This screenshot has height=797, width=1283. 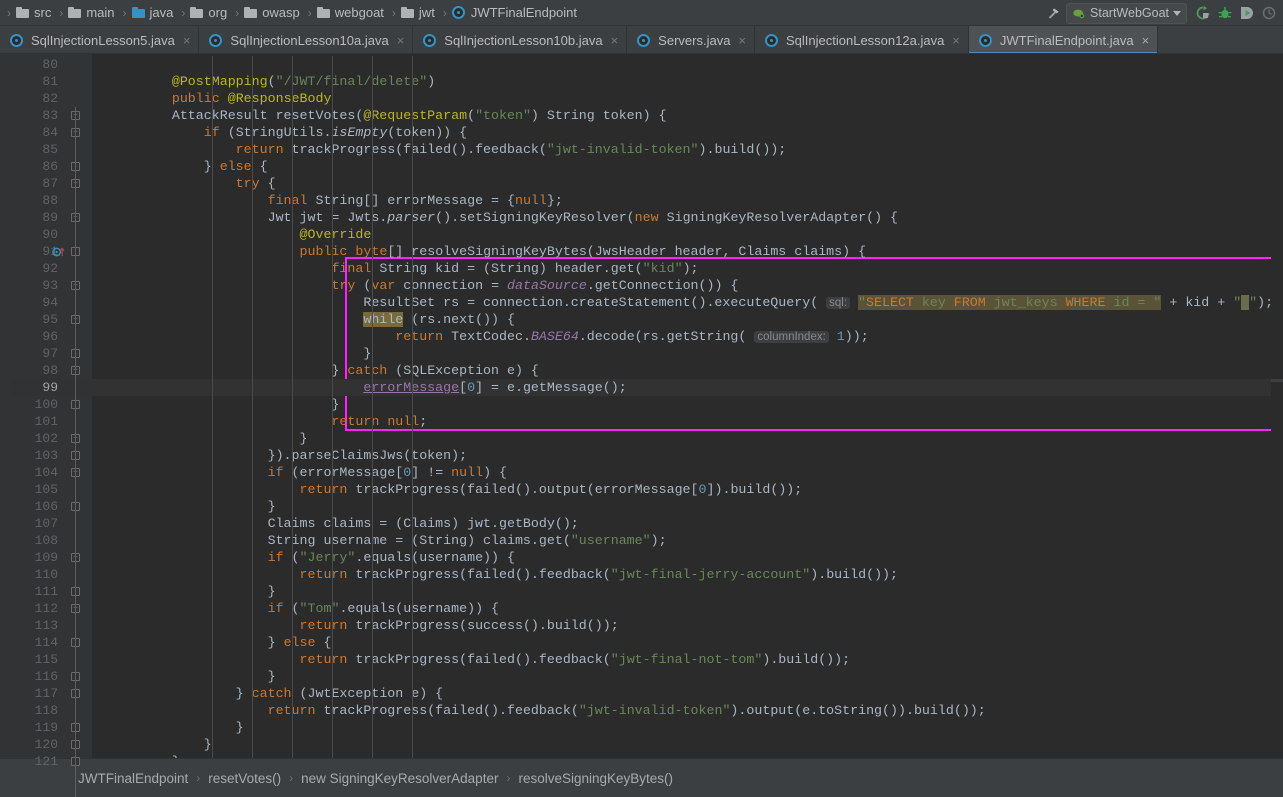 I want to click on breadcrumb-item-owasp: owasp, so click(x=273, y=13).